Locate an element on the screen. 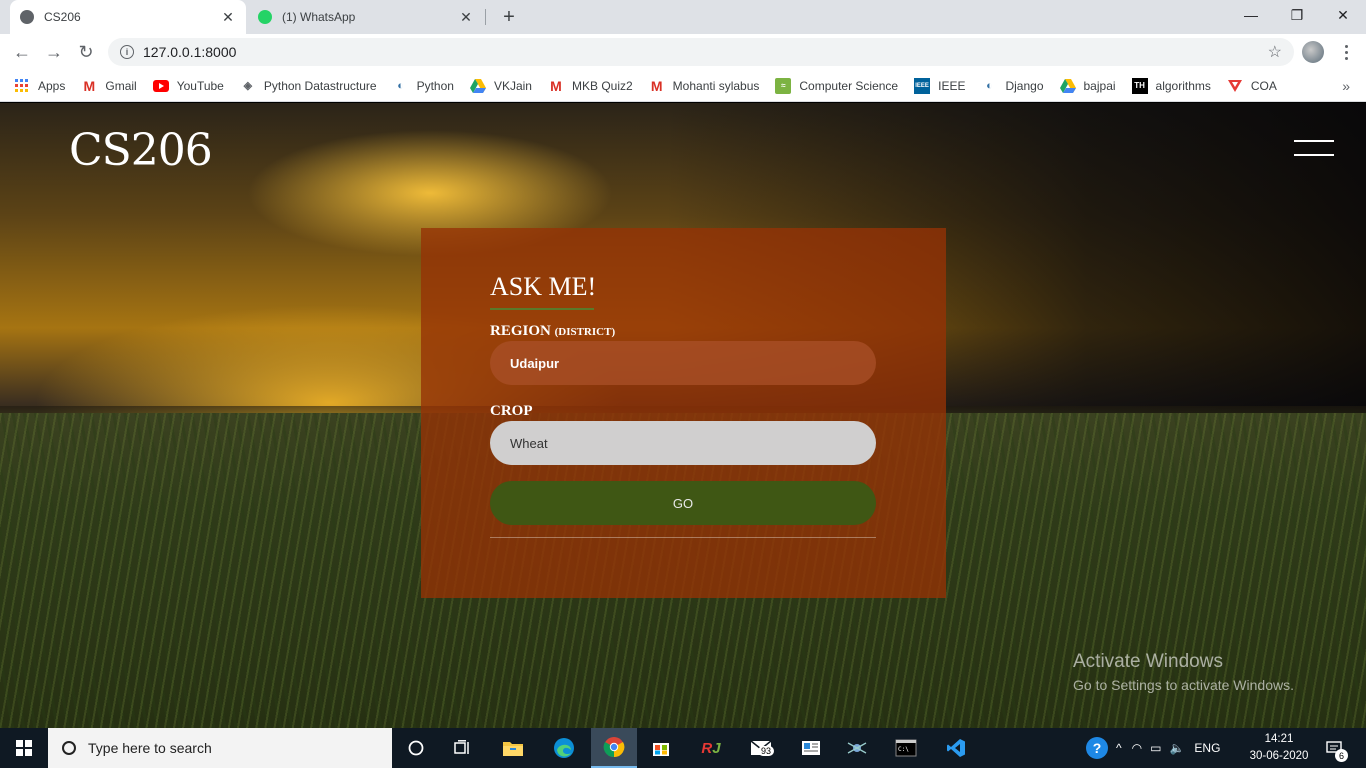 The height and width of the screenshot is (768, 1366). whatsapp-icon is located at coordinates (265, 17).